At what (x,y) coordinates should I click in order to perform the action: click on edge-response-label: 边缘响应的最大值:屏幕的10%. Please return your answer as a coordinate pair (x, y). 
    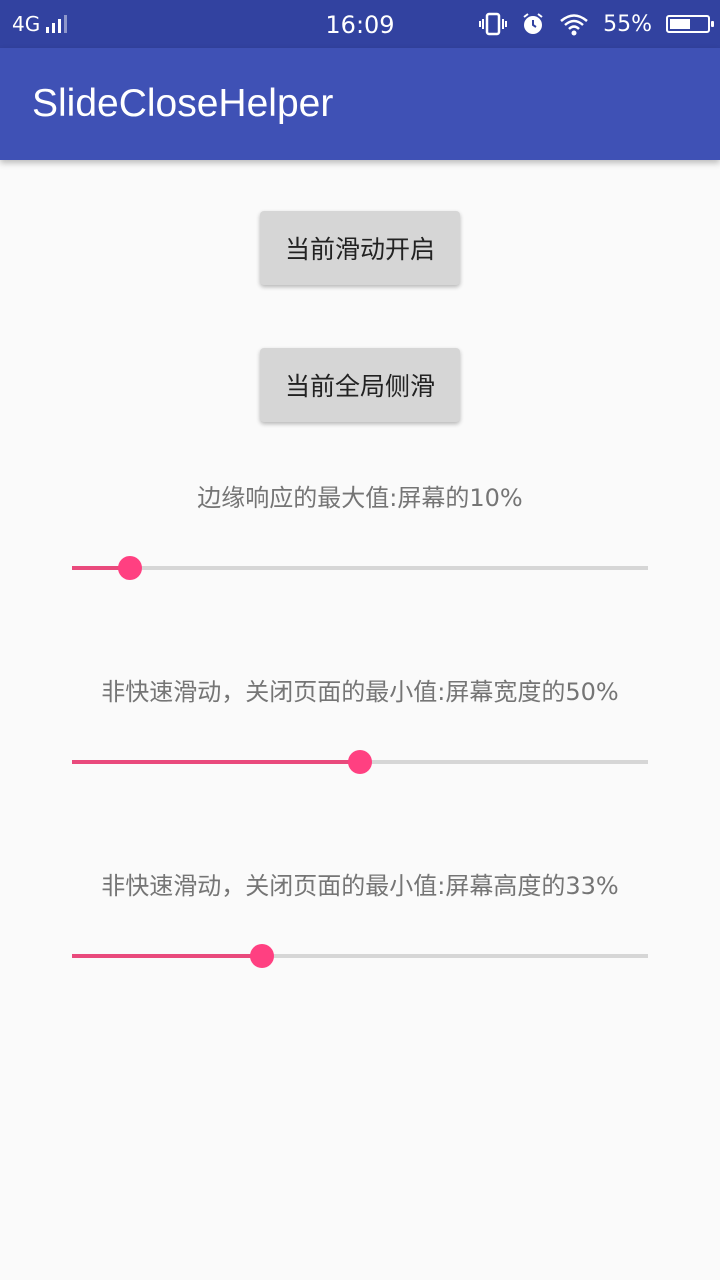
    Looking at the image, I should click on (360, 498).